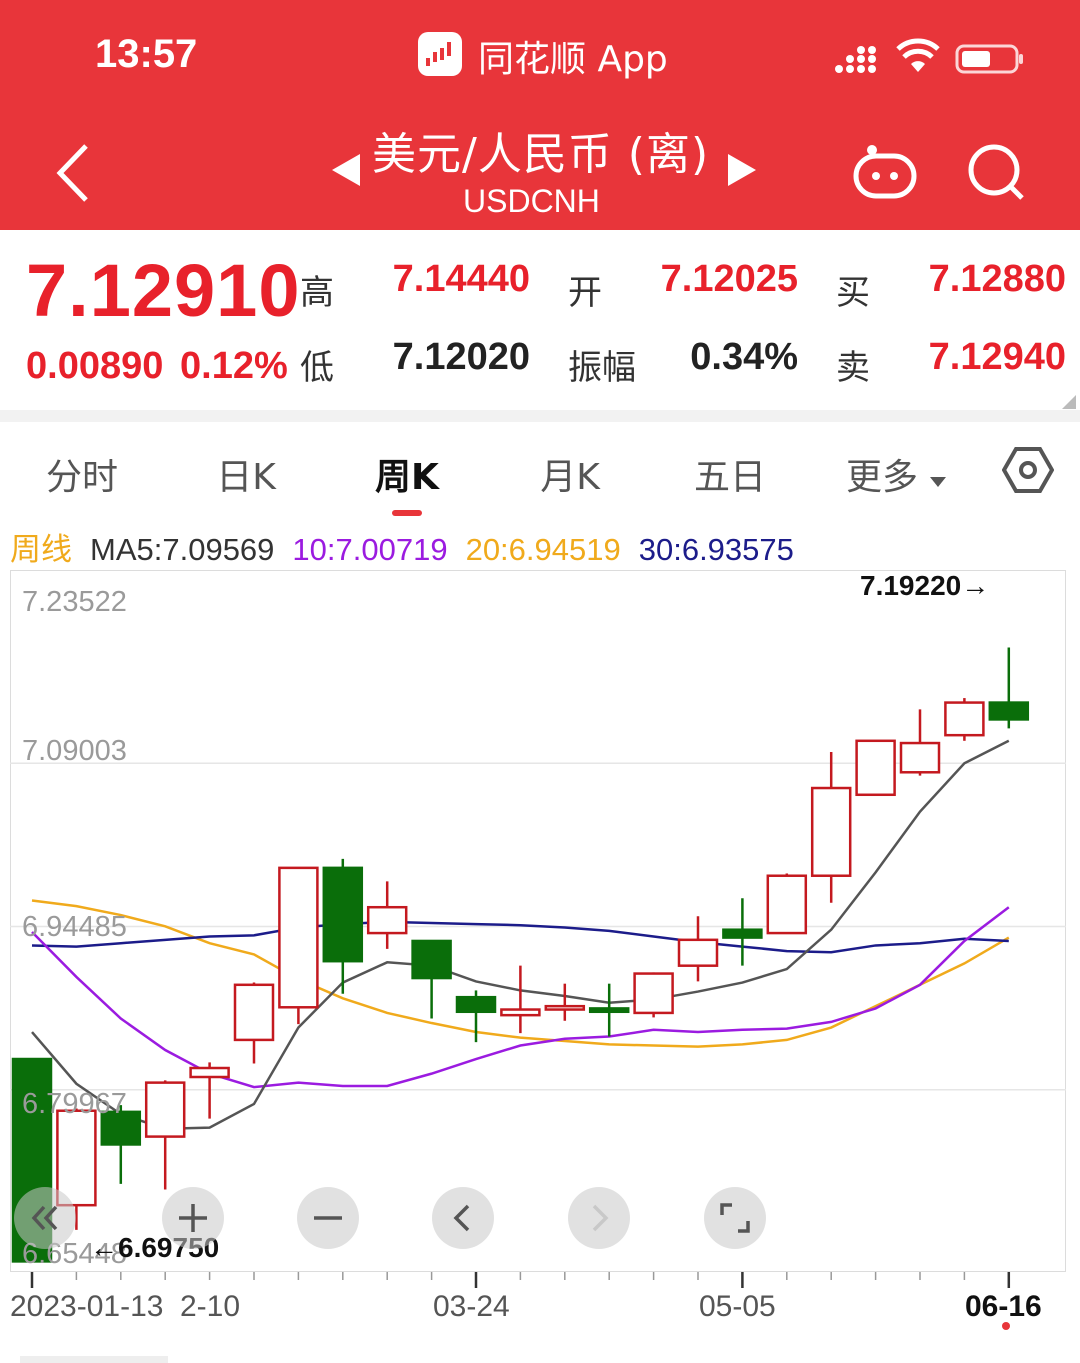  I want to click on minus-icon, so click(328, 1218).